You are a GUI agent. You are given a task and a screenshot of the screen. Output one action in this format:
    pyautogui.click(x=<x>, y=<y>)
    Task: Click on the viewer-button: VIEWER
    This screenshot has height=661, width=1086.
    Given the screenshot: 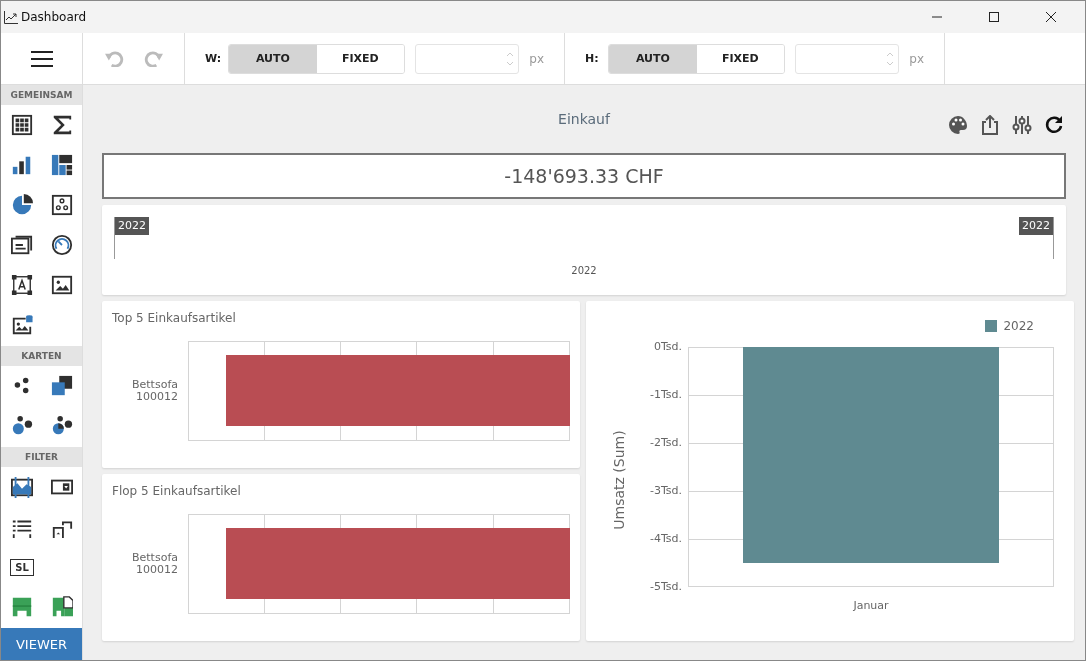 What is the action you would take?
    pyautogui.click(x=41, y=644)
    